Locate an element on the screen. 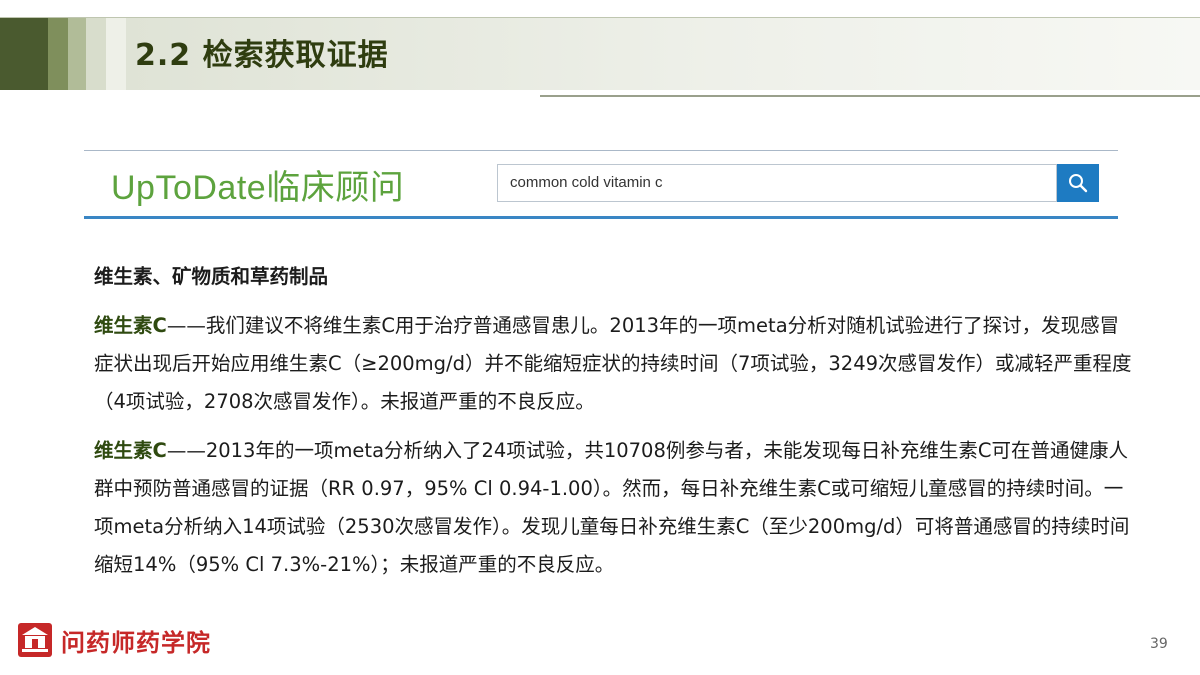 The image size is (1200, 675). banner-bottom-rule is located at coordinates (601, 217).